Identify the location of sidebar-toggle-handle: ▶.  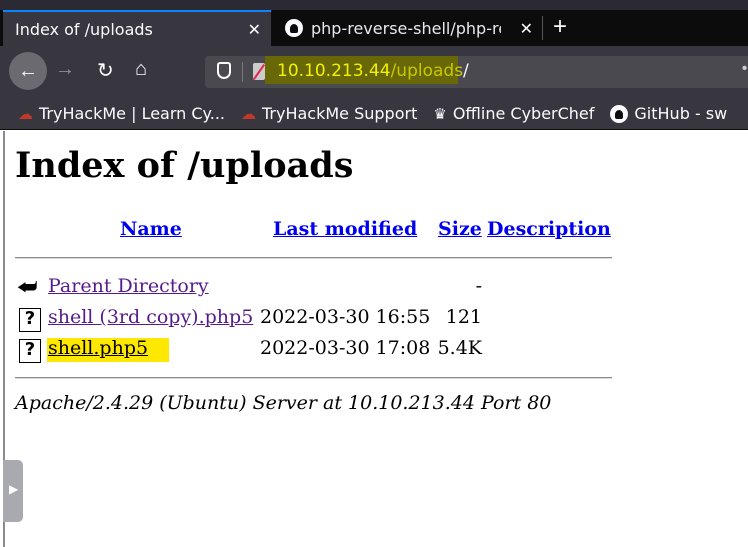
(13, 491).